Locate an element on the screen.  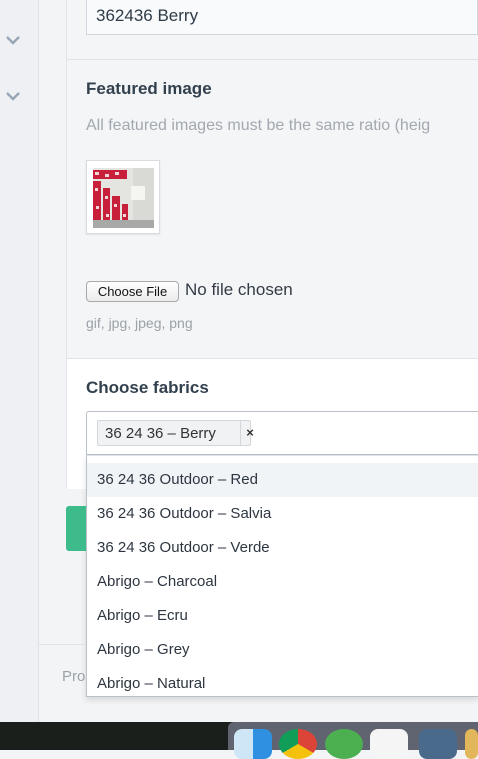
curtain-photo-icon is located at coordinates (123, 198).